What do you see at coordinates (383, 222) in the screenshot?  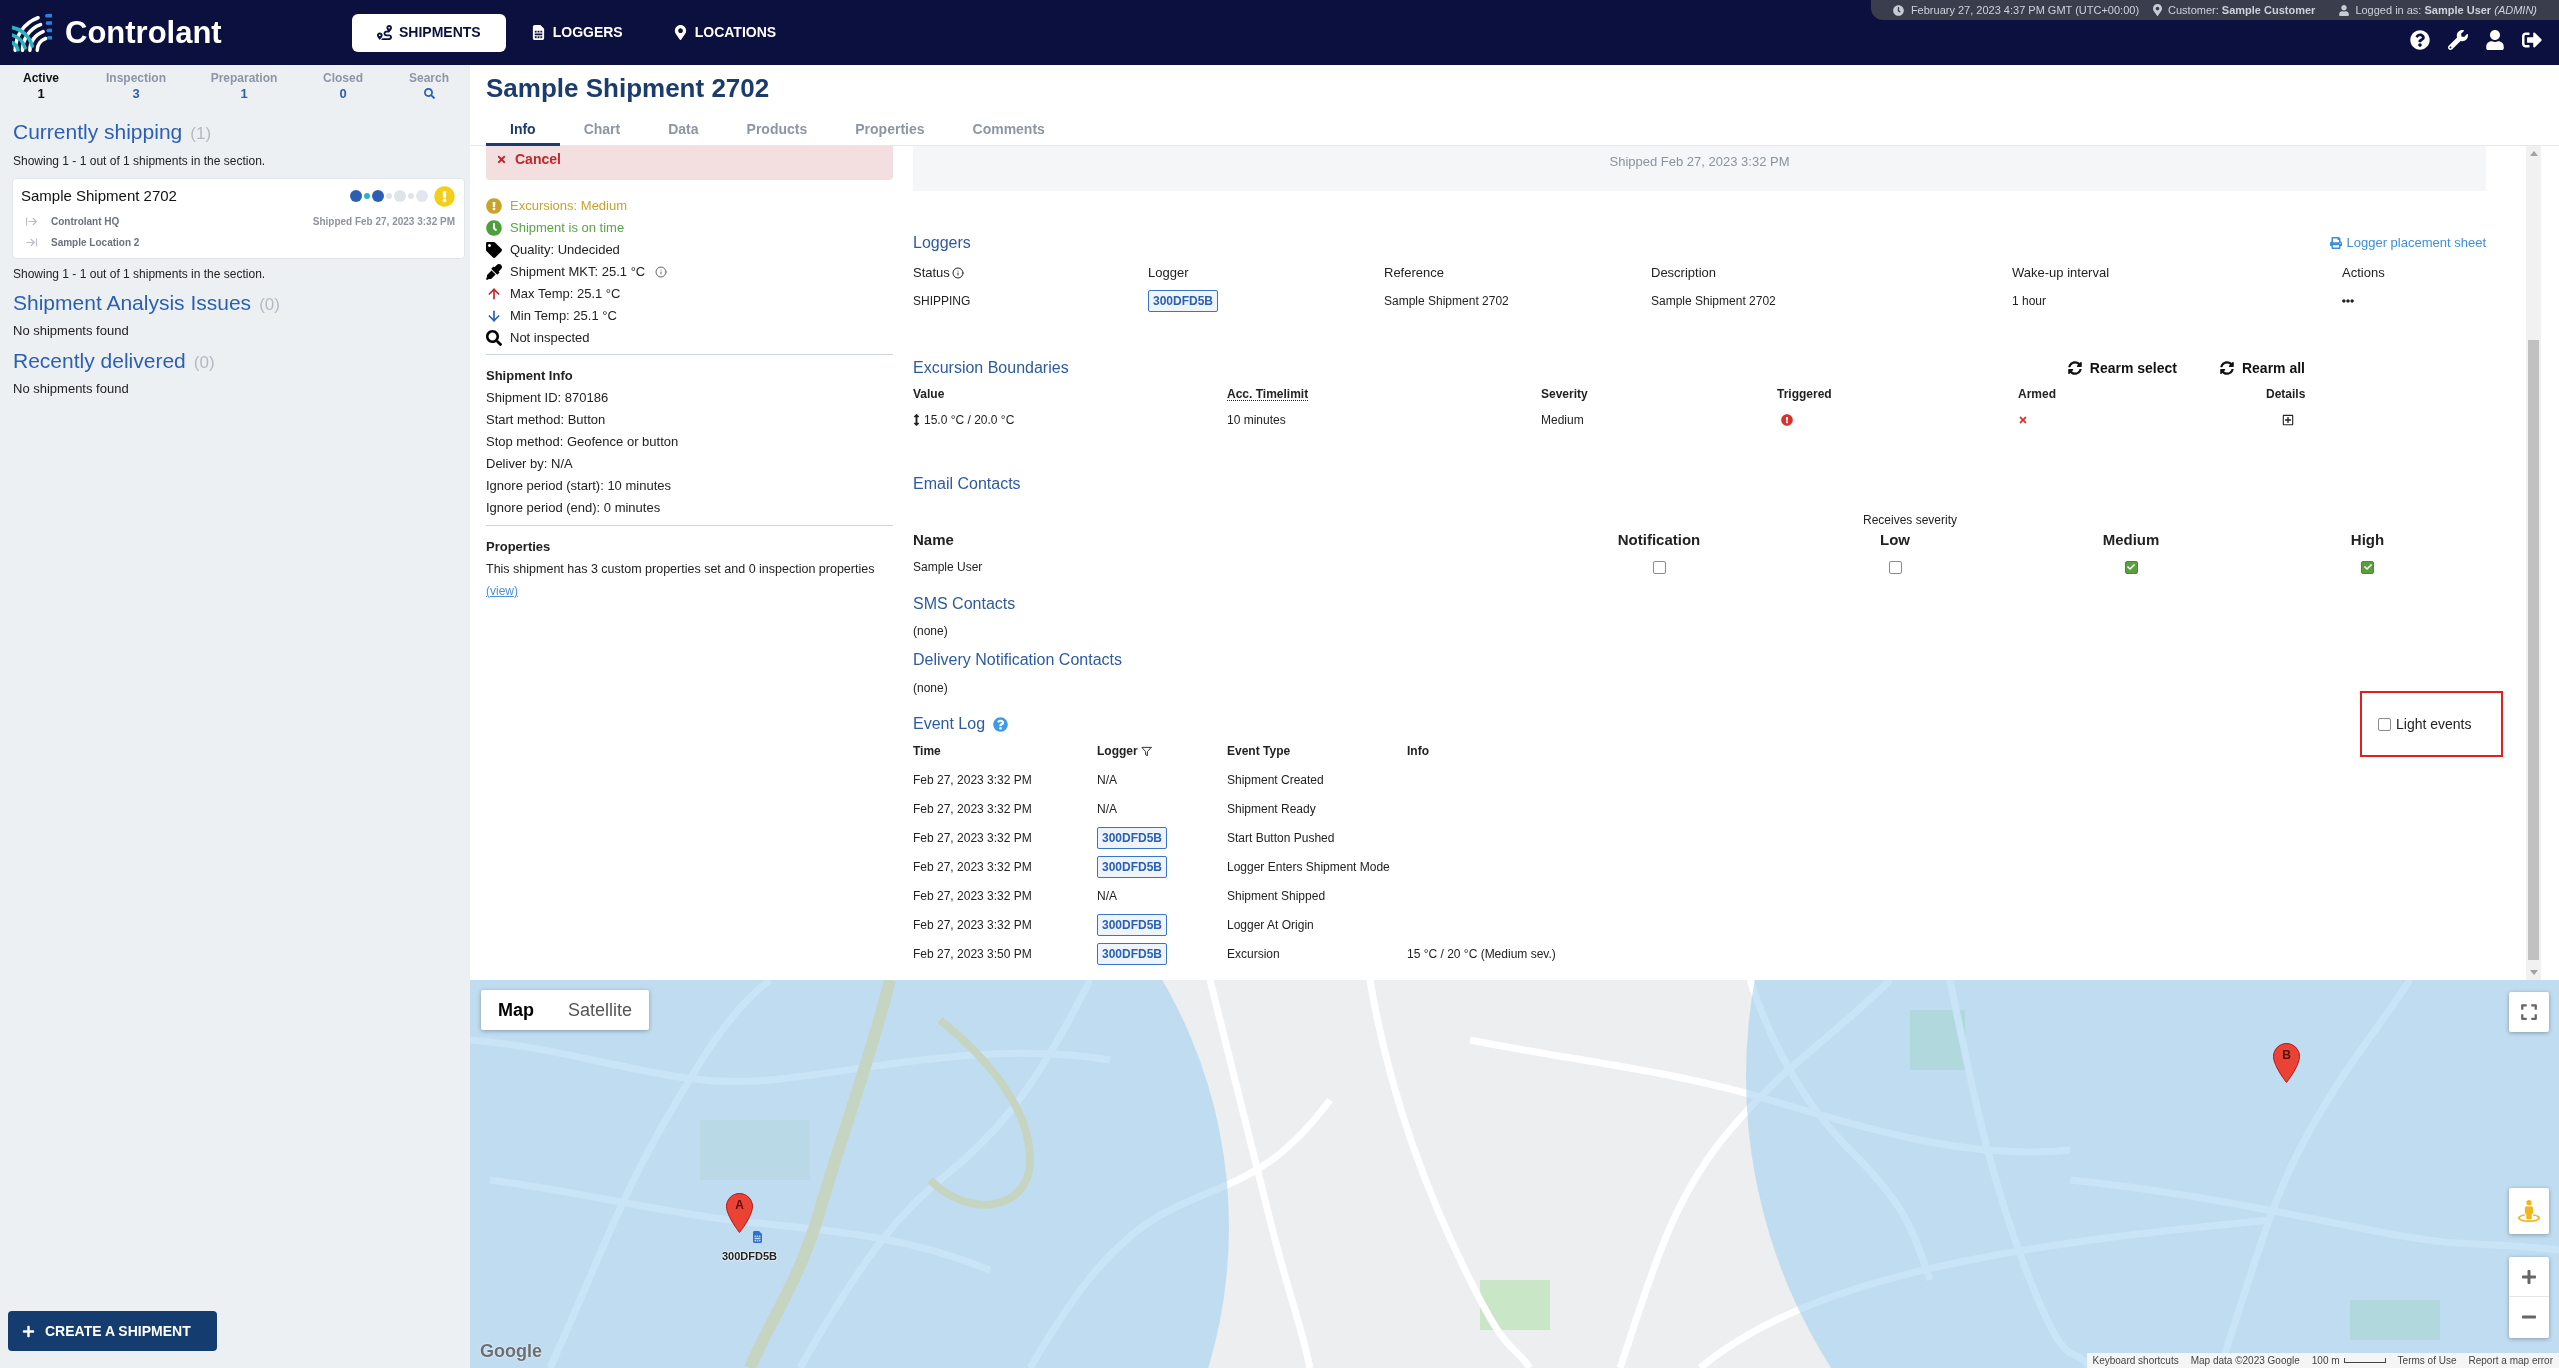 I see `shipped-time: Shipped Feb 27, 2023 3:32 PM` at bounding box center [383, 222].